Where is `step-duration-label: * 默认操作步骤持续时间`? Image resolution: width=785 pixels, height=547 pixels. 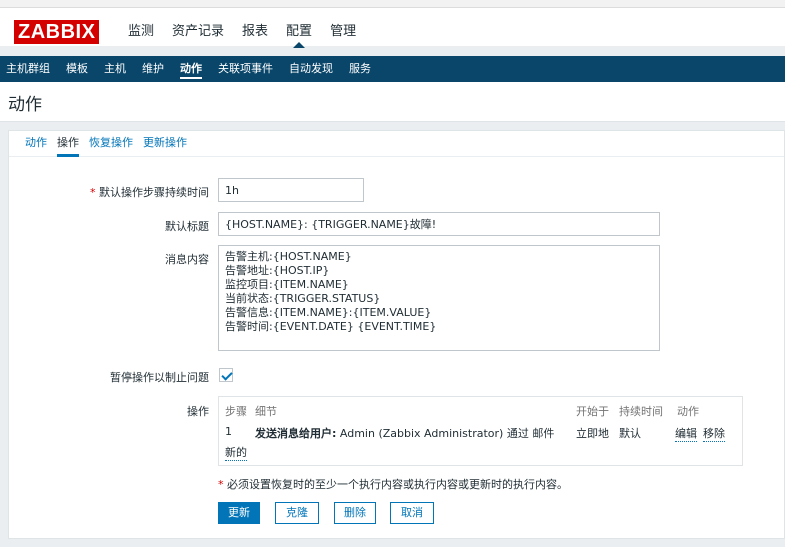 step-duration-label: * 默认操作步骤持续时间 is located at coordinates (149, 192).